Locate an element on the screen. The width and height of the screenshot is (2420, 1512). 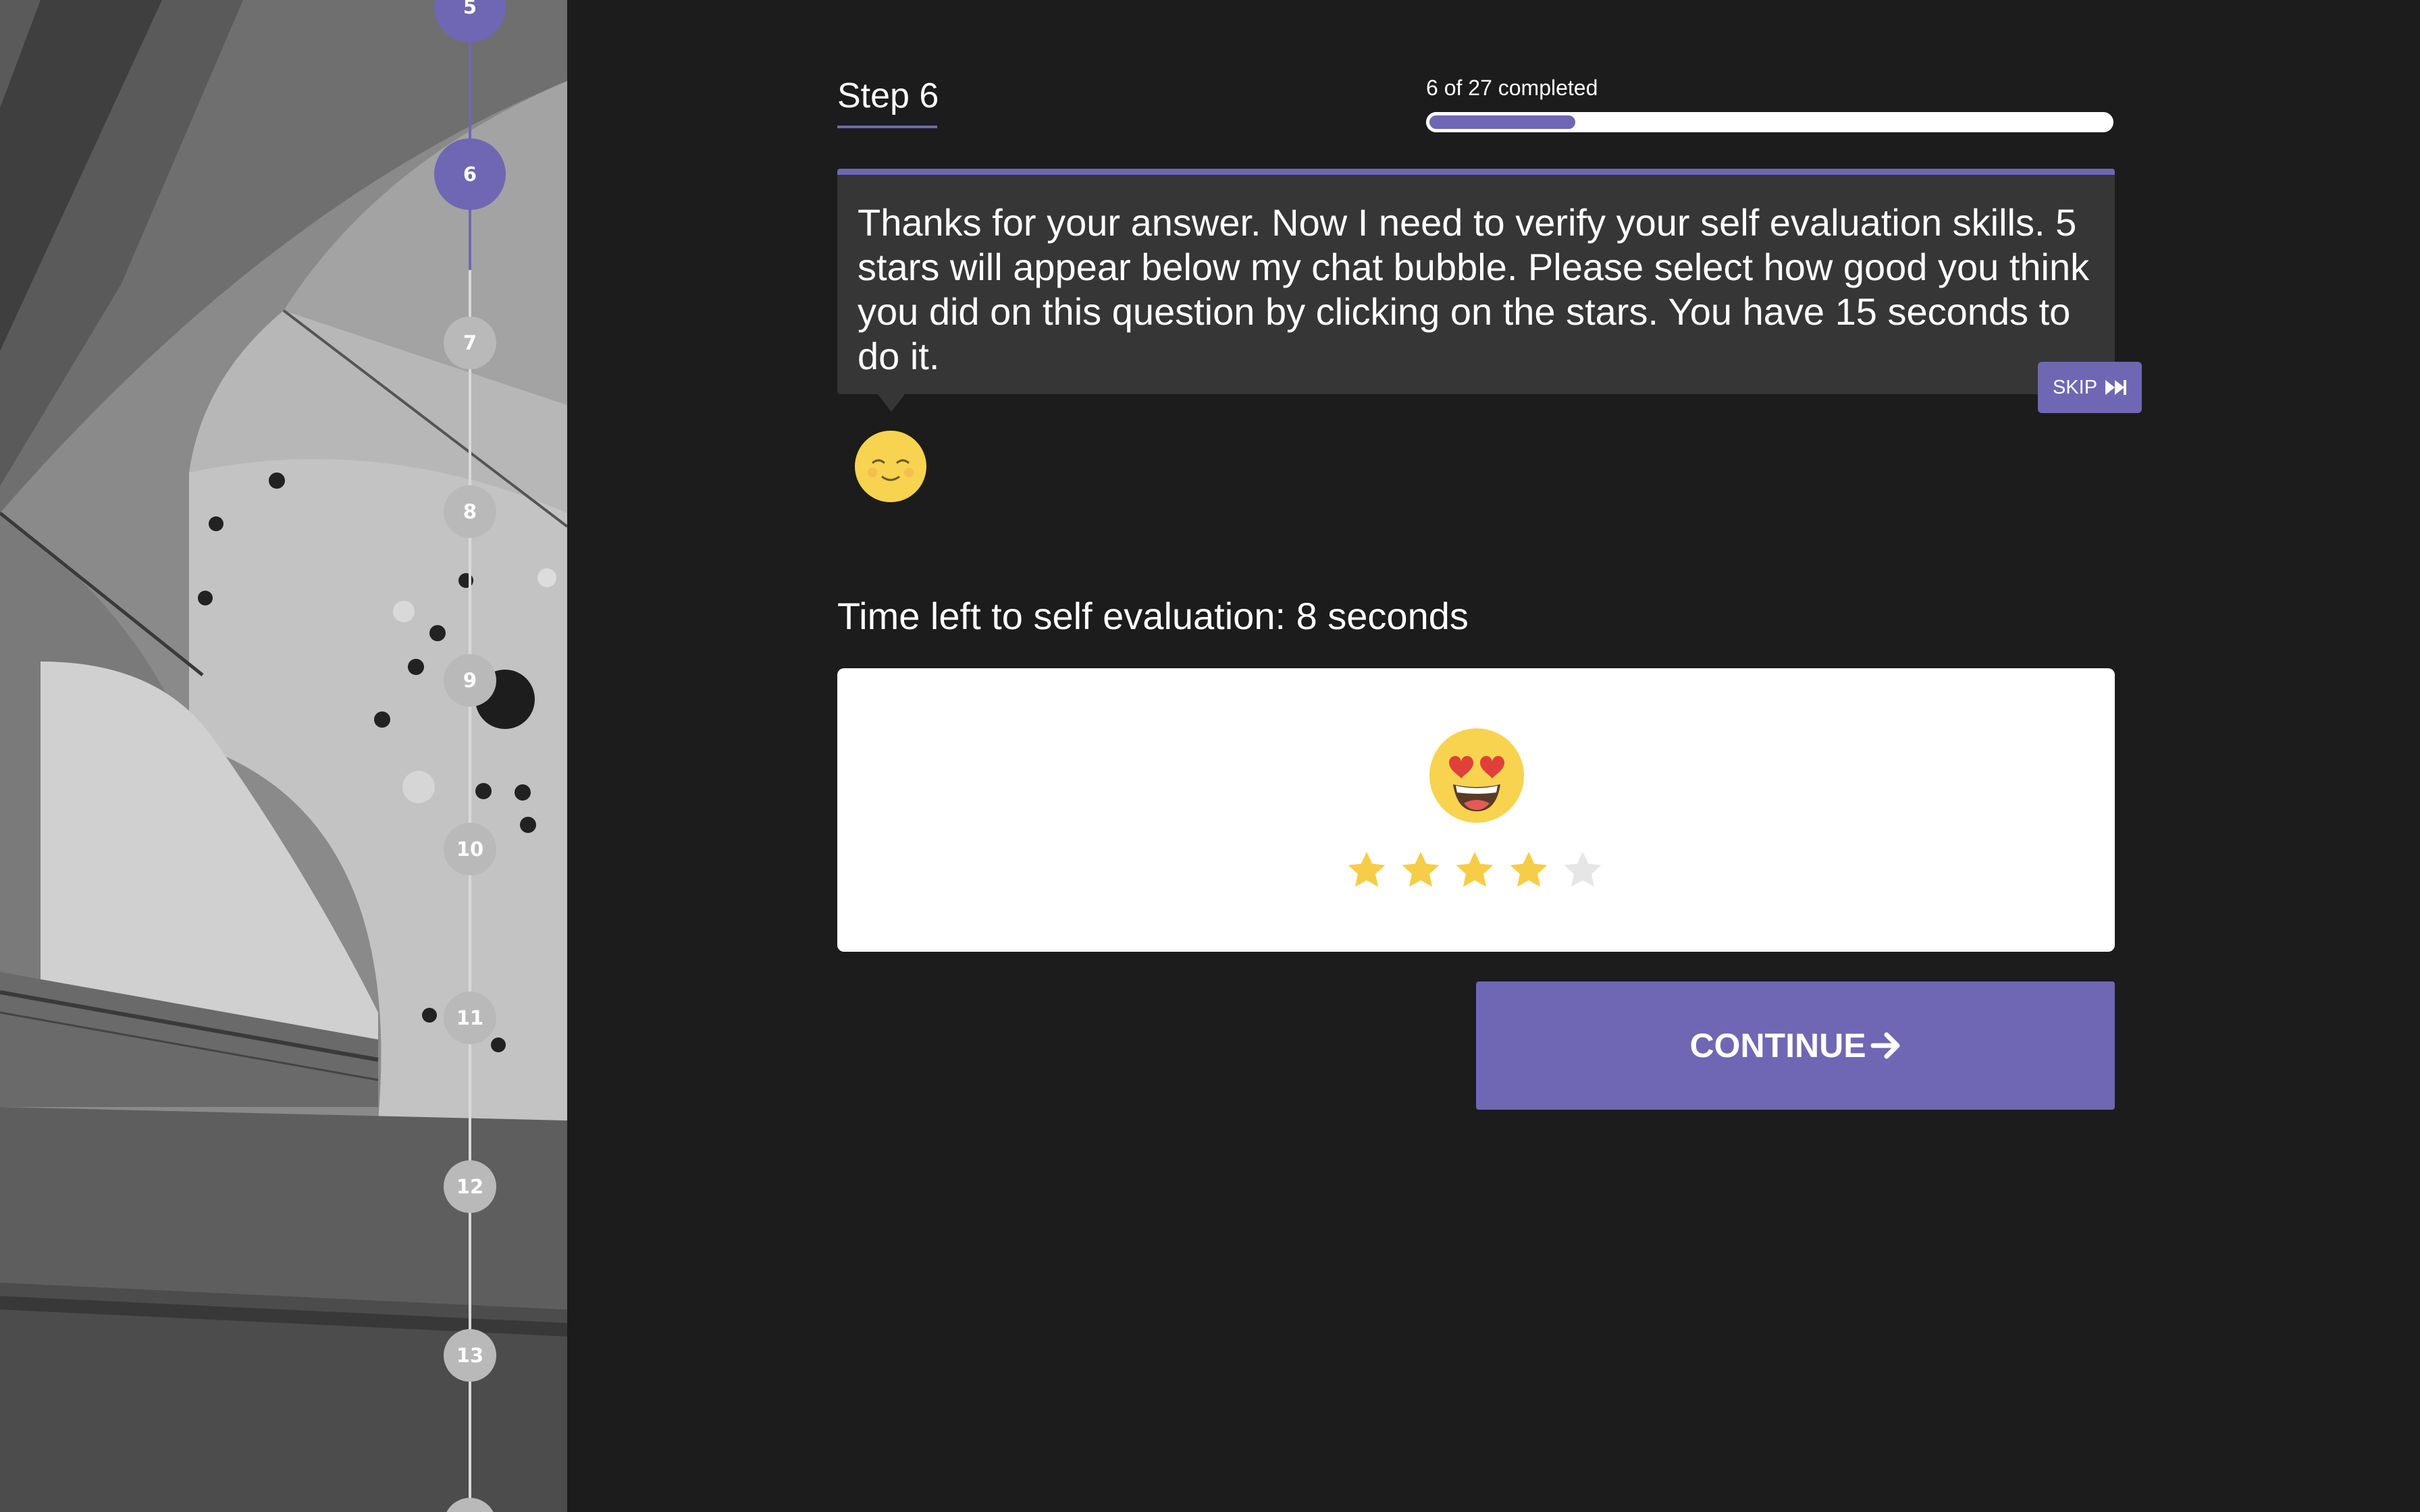
continue-button: CONTINUE is located at coordinates (1795, 1045).